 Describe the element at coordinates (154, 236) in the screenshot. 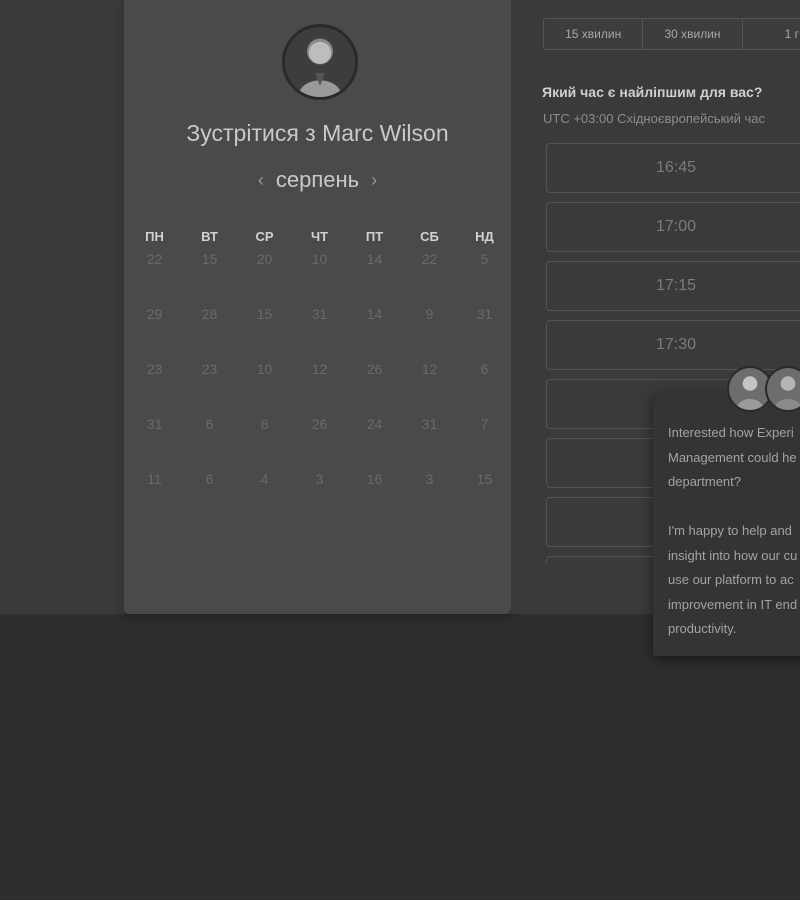

I see `weekday-label: ПН` at that location.